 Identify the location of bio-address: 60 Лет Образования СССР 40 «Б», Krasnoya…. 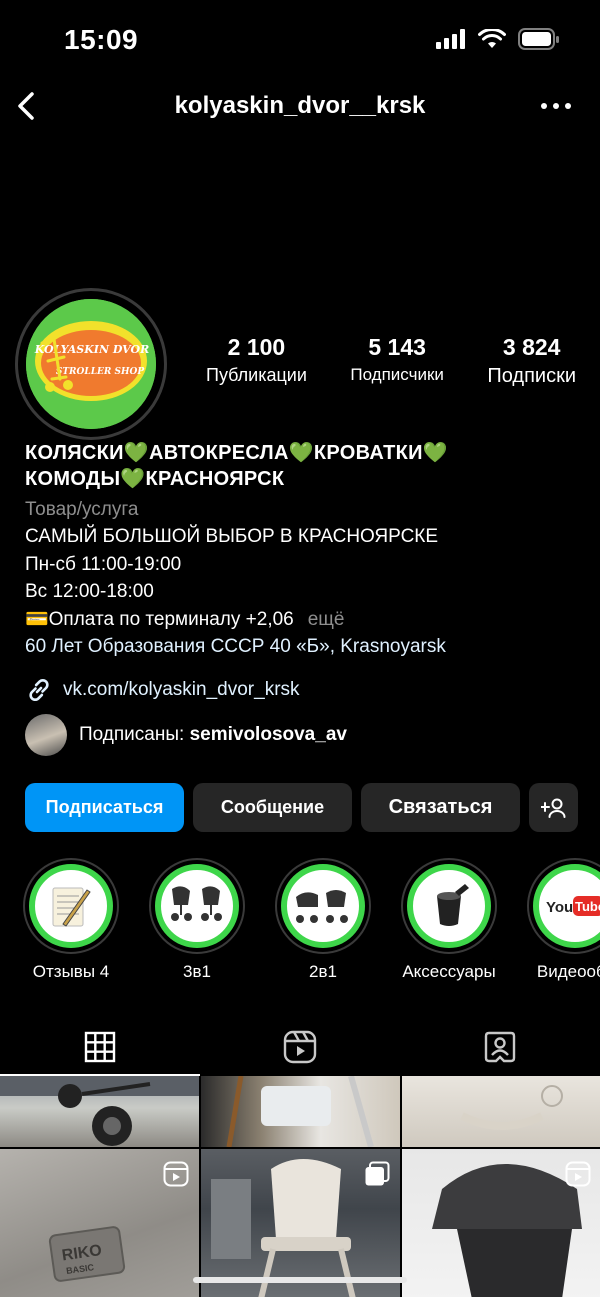
(305, 647).